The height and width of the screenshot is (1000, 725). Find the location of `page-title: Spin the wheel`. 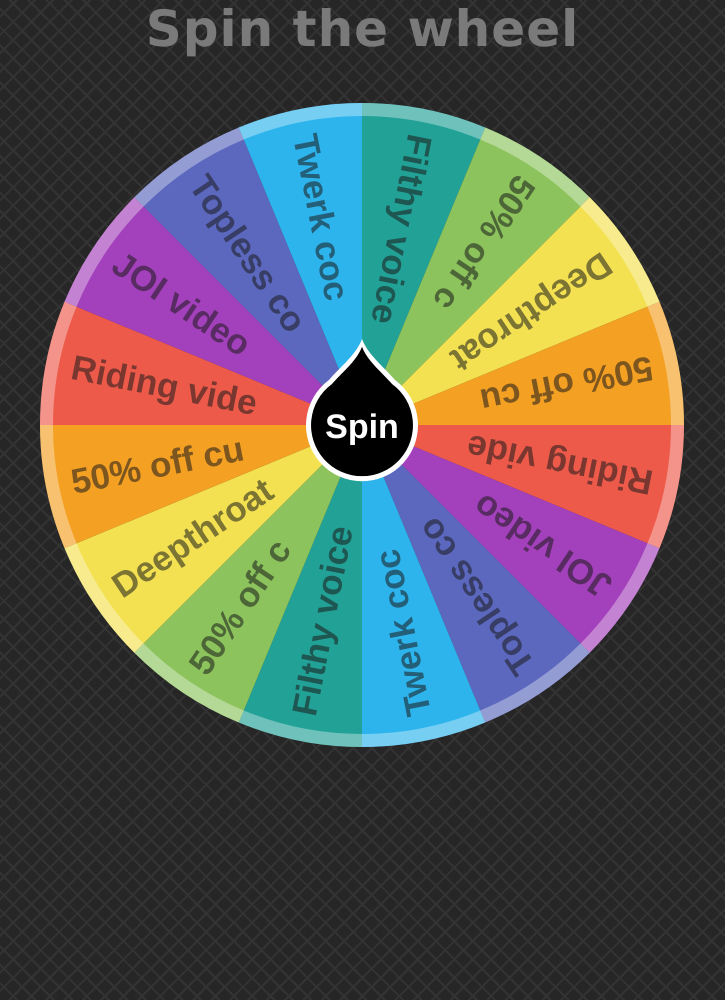

page-title: Spin the wheel is located at coordinates (363, 29).